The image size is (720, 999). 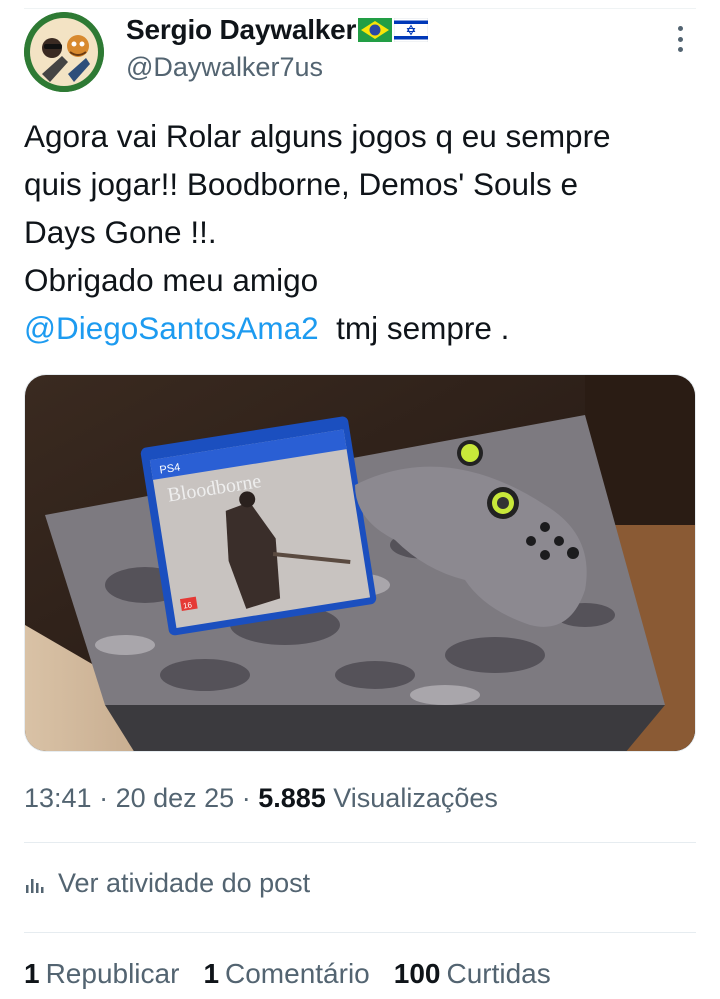 What do you see at coordinates (680, 39) in the screenshot?
I see `more-options-icon` at bounding box center [680, 39].